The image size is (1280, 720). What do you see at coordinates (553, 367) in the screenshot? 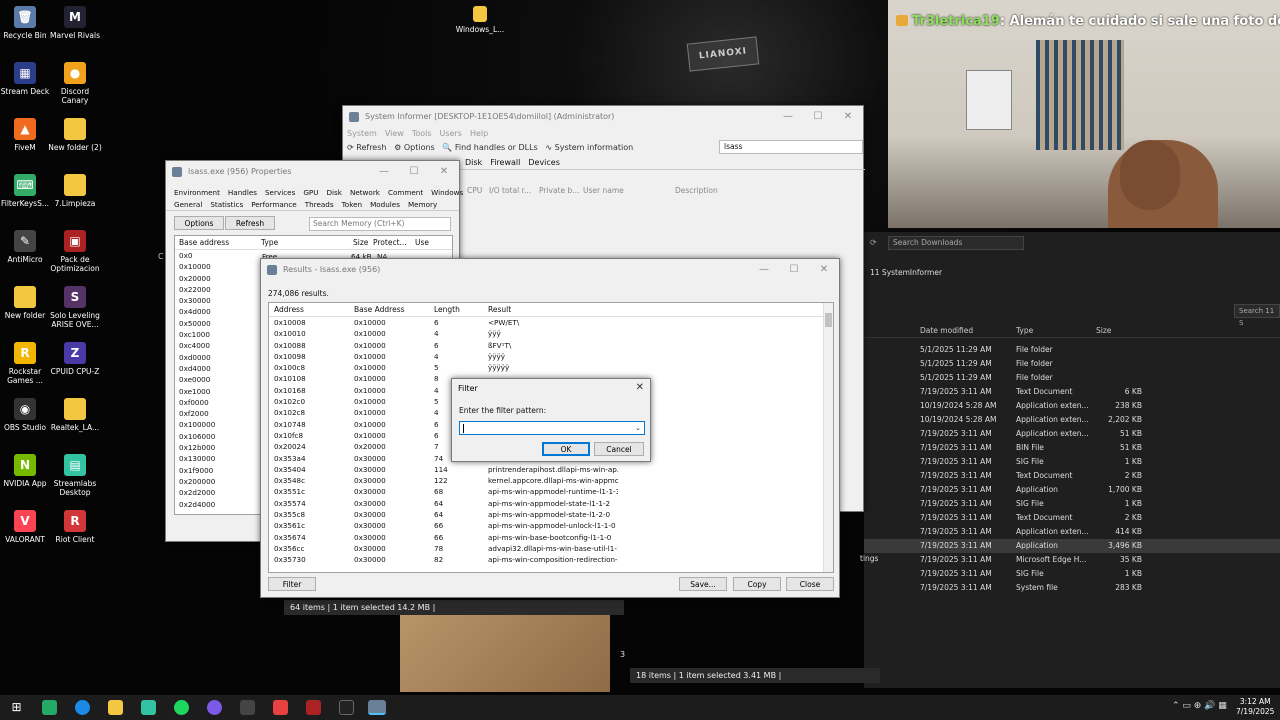
I see `table-row: 0x100c8 0x10000 5 ÿÿÿÿÿ` at bounding box center [553, 367].